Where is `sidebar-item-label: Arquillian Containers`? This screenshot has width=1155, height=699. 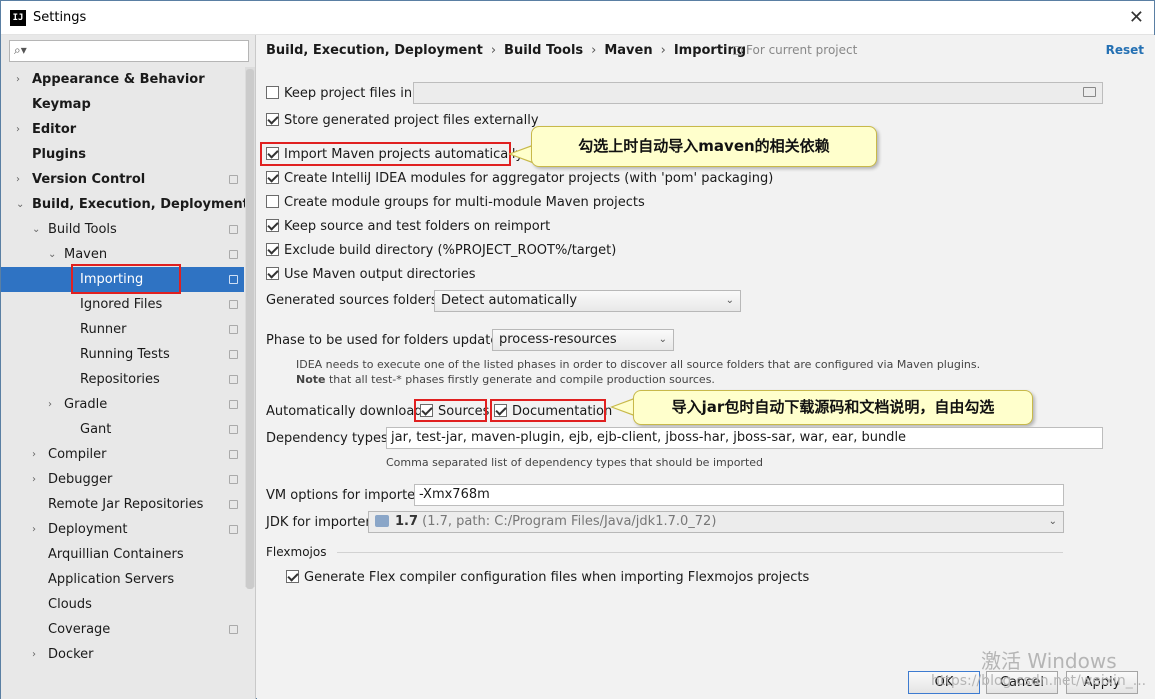 sidebar-item-label: Arquillian Containers is located at coordinates (116, 554).